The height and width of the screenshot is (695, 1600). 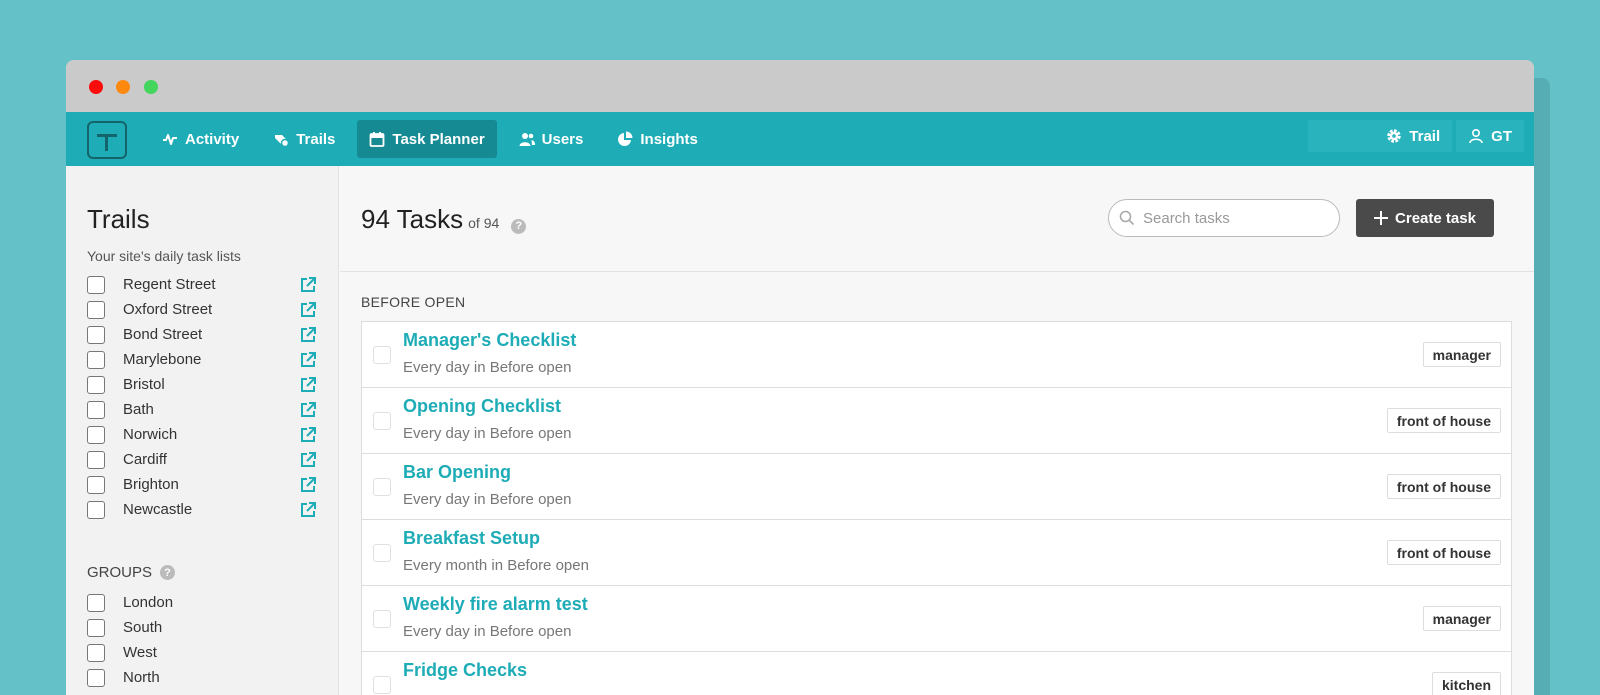 I want to click on minimize-window-button, so click(x=123, y=87).